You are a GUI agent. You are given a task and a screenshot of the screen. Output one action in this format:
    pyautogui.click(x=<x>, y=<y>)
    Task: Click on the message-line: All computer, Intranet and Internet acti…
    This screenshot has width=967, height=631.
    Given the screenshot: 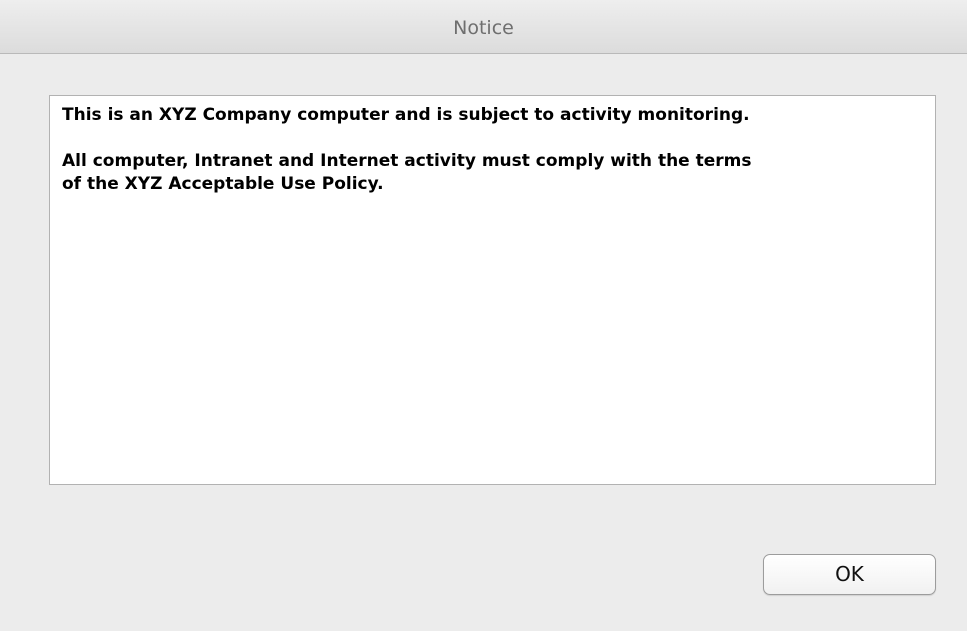 What is the action you would take?
    pyautogui.click(x=407, y=161)
    